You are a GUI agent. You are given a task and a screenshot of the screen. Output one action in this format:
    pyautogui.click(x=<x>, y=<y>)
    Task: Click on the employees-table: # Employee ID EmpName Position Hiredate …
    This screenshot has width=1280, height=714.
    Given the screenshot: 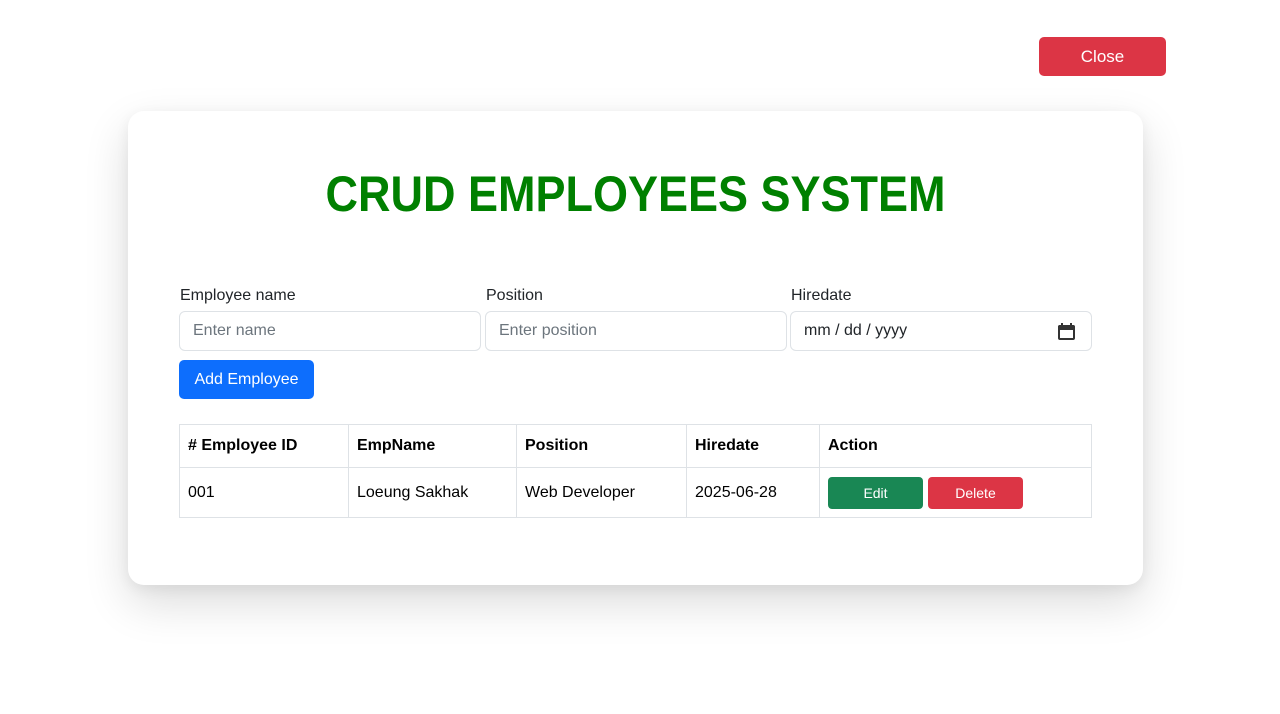 What is the action you would take?
    pyautogui.click(x=635, y=471)
    